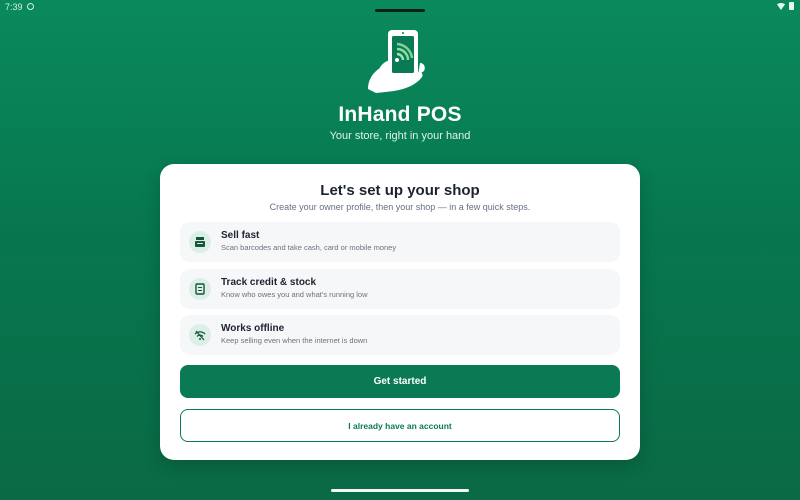 The width and height of the screenshot is (800, 500). Describe the element at coordinates (14, 7) in the screenshot. I see `status-time: 7:39` at that location.